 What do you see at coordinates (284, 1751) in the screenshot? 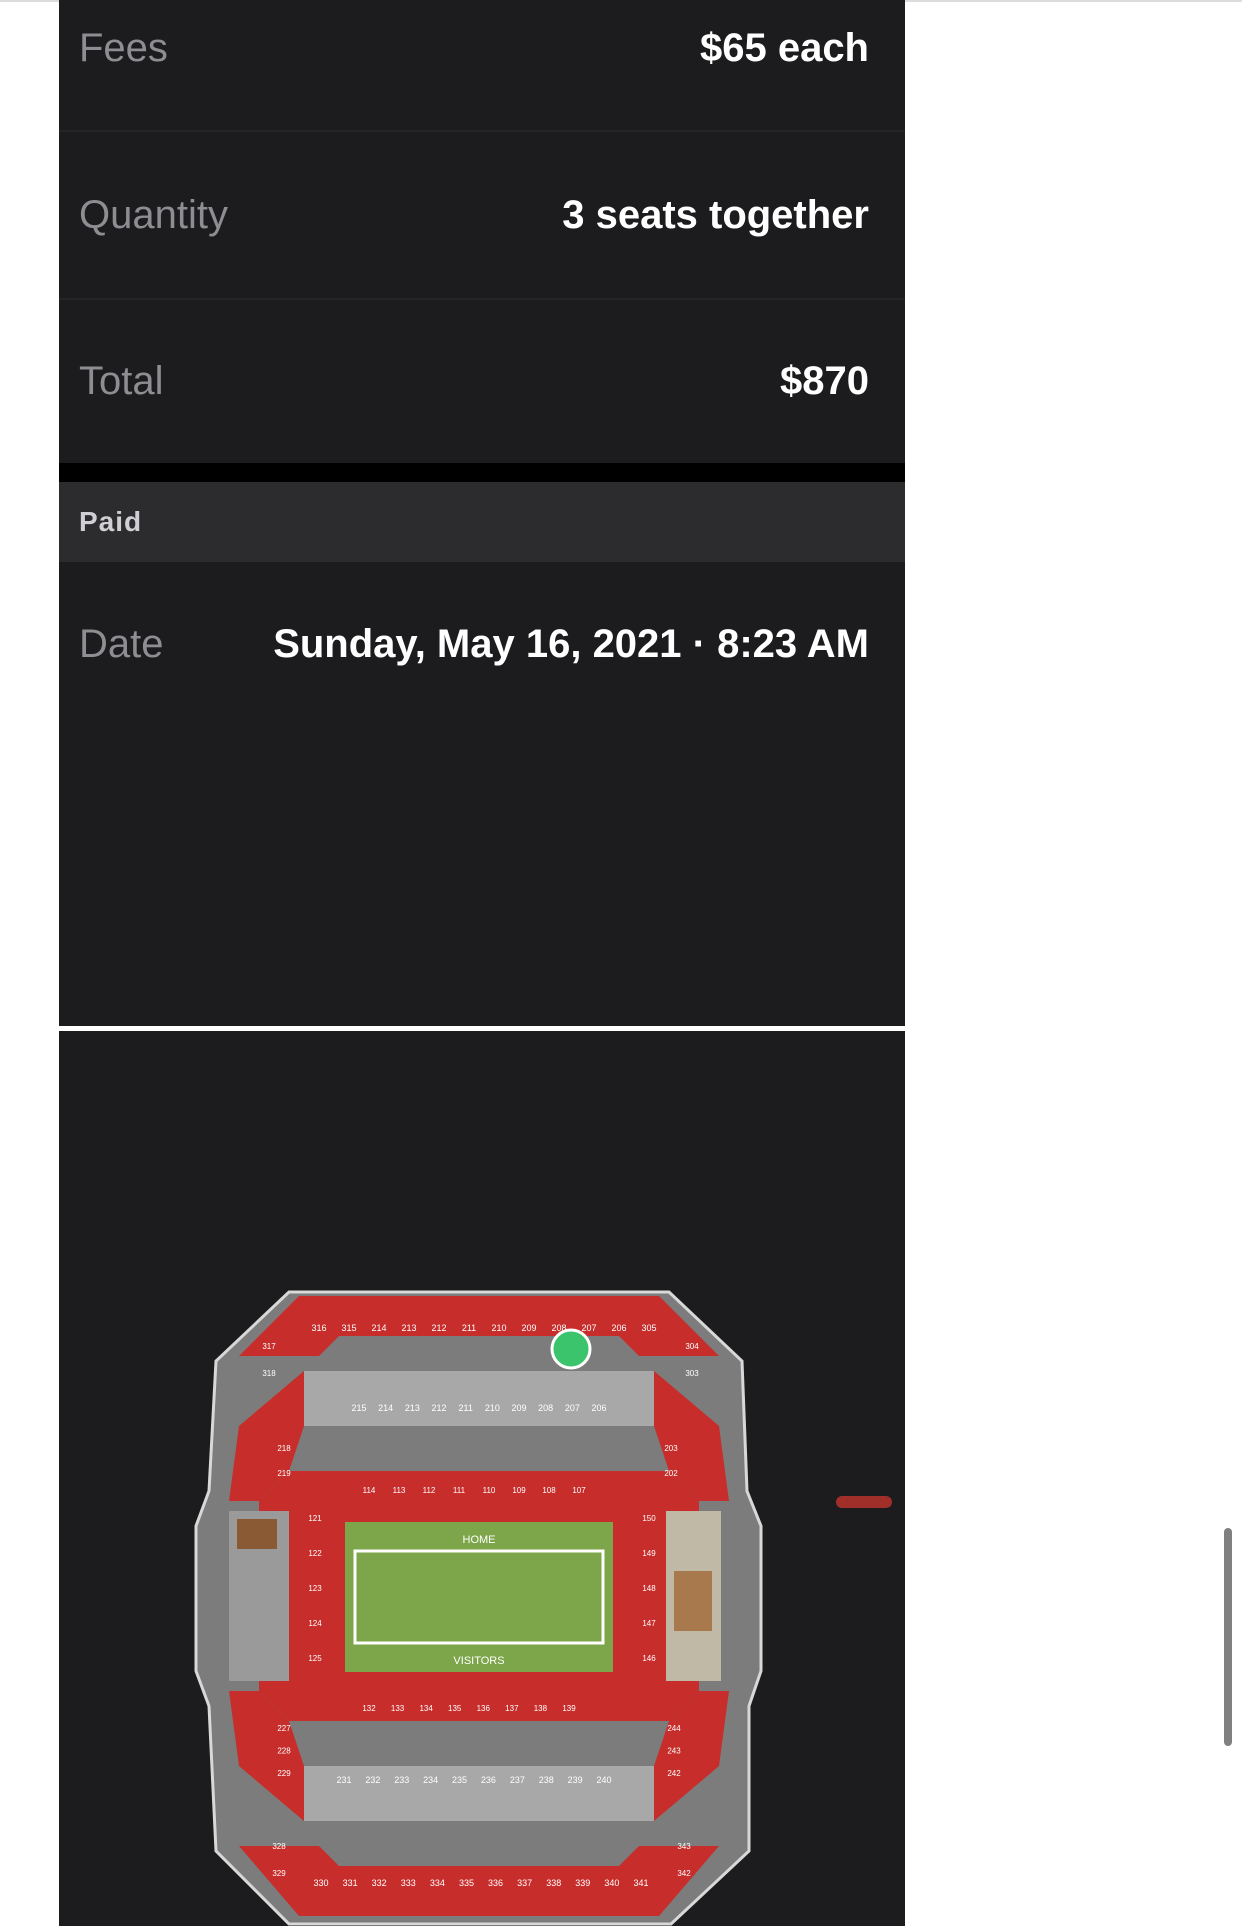
I see `section-label: 228` at bounding box center [284, 1751].